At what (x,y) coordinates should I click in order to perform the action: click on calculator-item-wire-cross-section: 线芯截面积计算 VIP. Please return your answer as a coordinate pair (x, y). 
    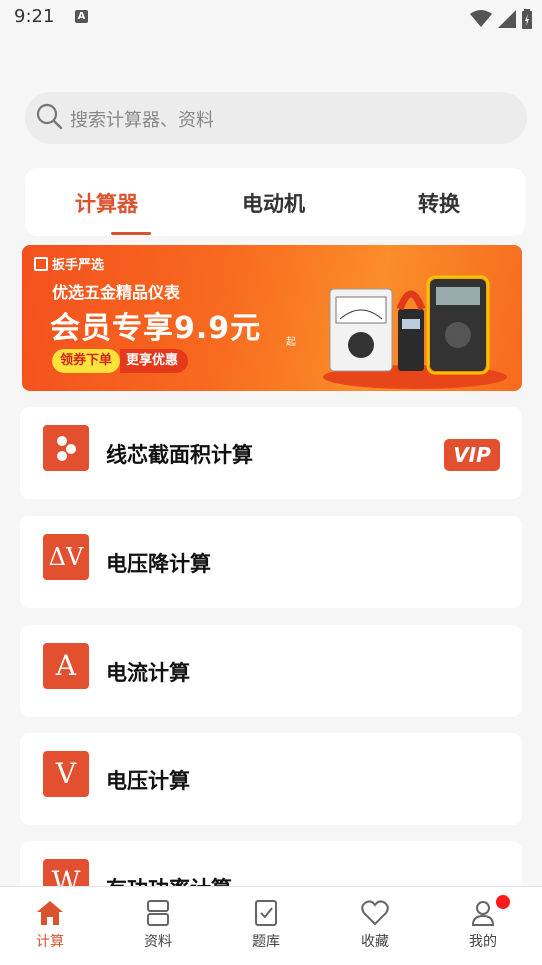
    Looking at the image, I should click on (271, 453).